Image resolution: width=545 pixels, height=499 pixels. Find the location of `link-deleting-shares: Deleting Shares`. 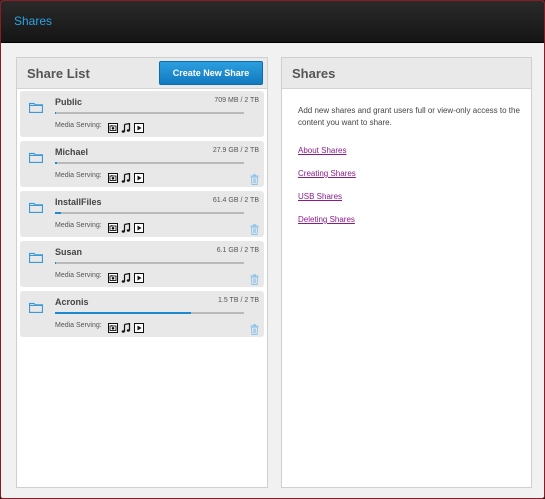

link-deleting-shares: Deleting Shares is located at coordinates (326, 219).